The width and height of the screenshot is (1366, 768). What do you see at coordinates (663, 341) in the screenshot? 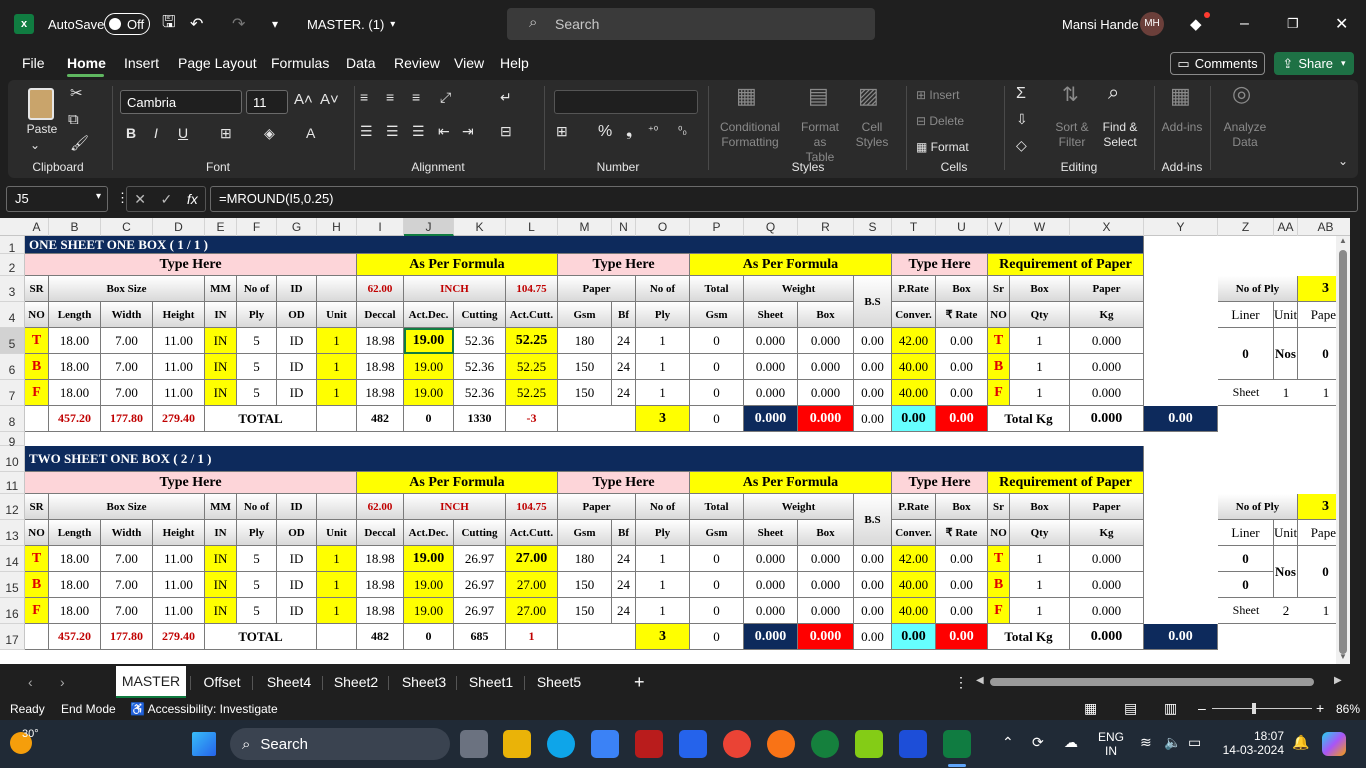
I see `no-of-ply-value: 1` at bounding box center [663, 341].